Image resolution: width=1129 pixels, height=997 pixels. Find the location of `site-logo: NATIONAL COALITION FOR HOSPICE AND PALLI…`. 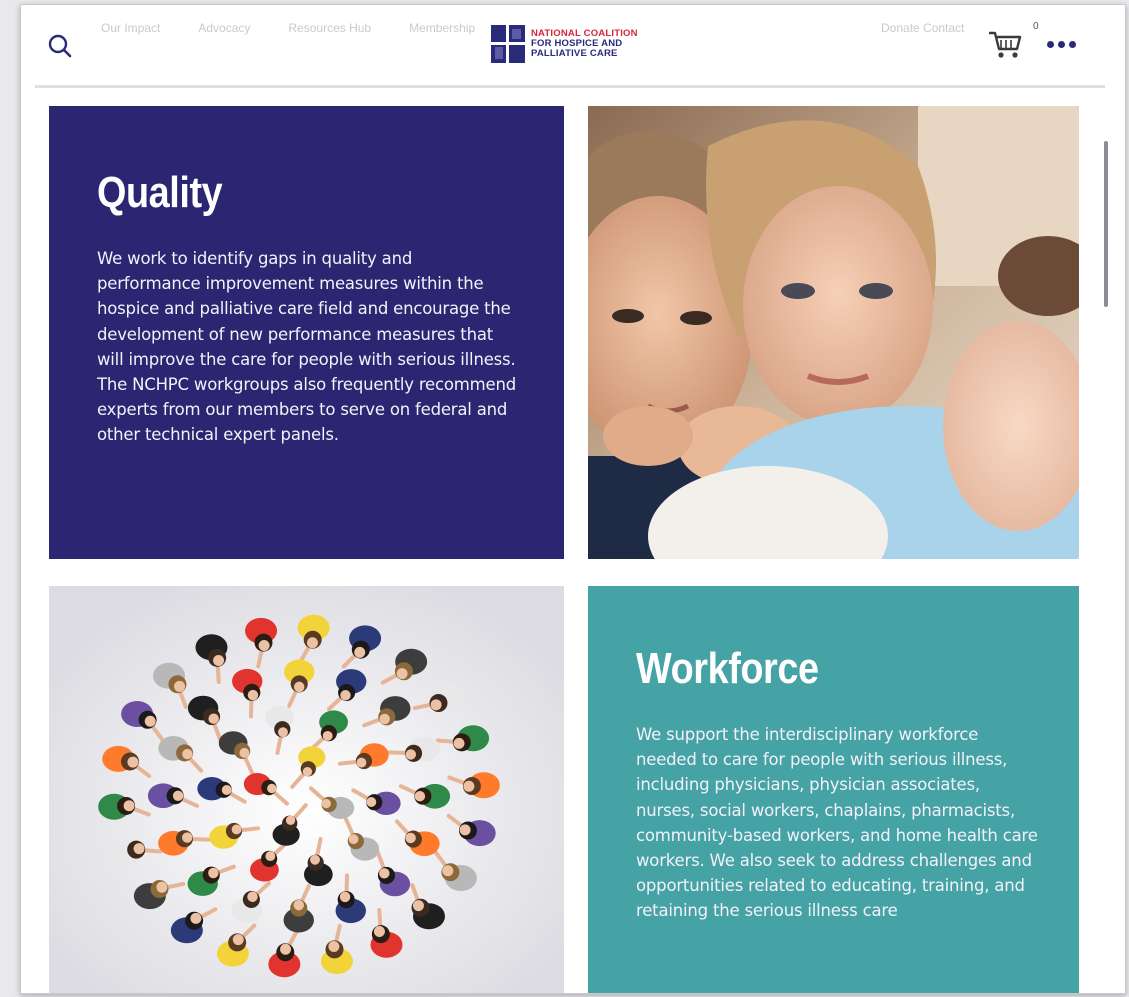

site-logo: NATIONAL COALITION FOR HOSPICE AND PALLI… is located at coordinates (564, 44).